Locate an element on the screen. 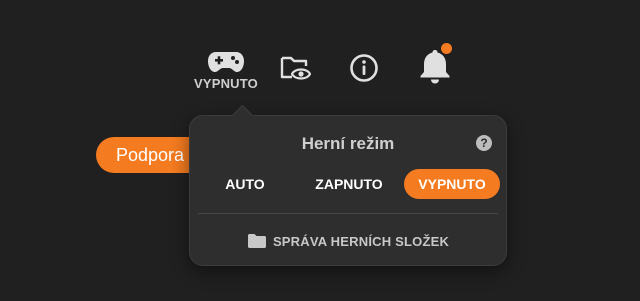 This screenshot has width=640, height=301. notification-badge is located at coordinates (446, 48).